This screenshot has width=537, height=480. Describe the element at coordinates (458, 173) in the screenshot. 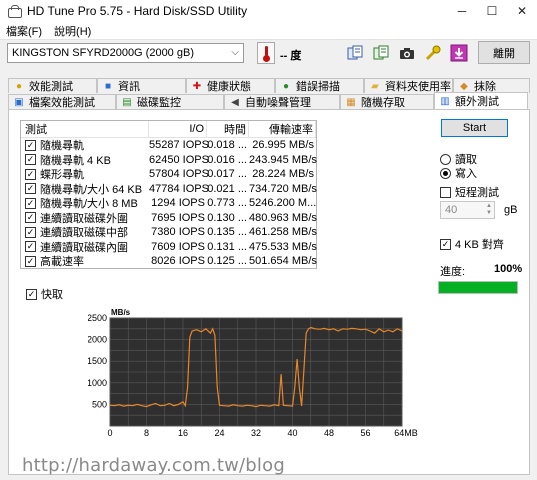

I see `write-option: 寫入` at that location.